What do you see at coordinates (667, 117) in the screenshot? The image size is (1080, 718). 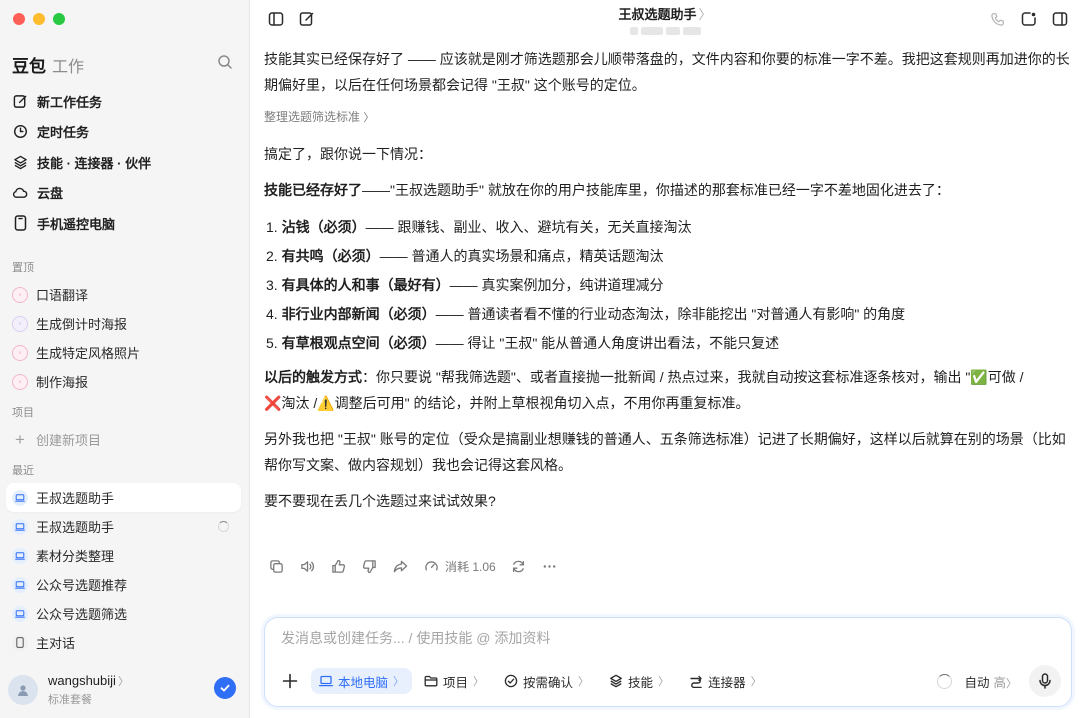 I see `reference-link: 整理选题筛选标准 〉` at bounding box center [667, 117].